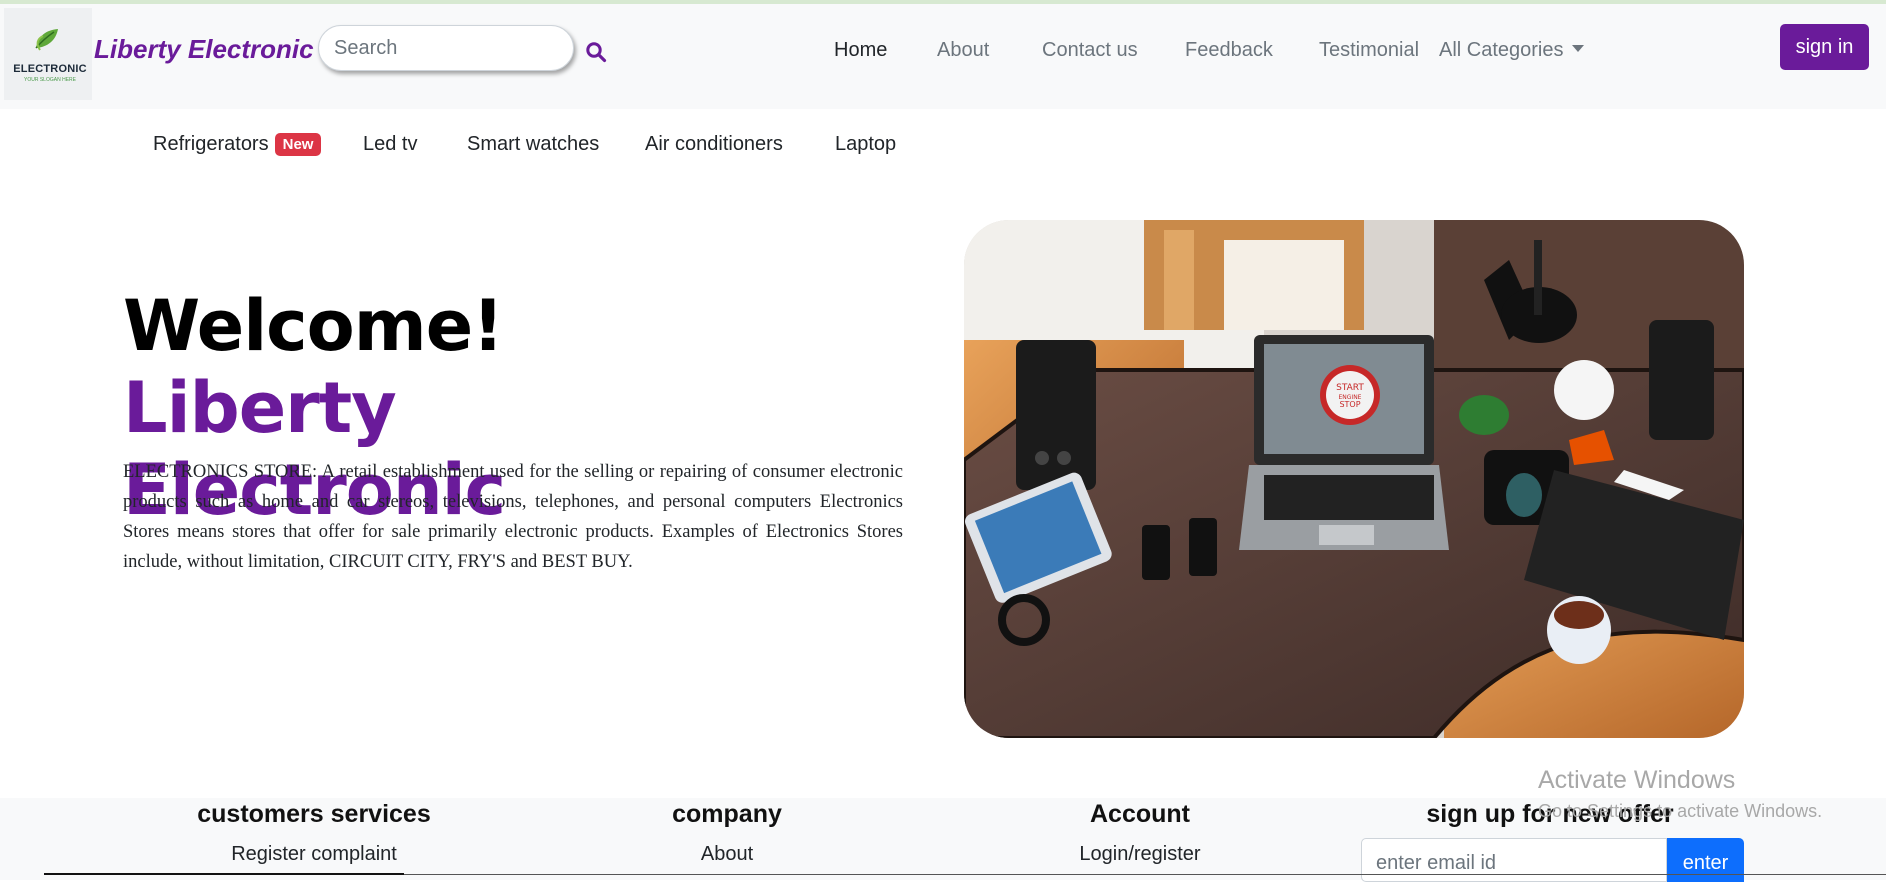 The width and height of the screenshot is (1886, 888). Describe the element at coordinates (224, 874) in the screenshot. I see `bottom-divider` at that location.